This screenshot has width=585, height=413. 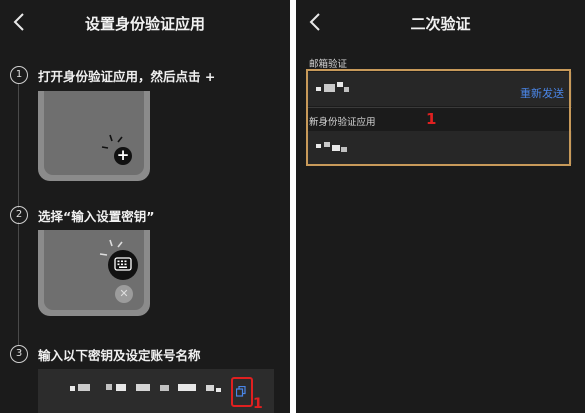 What do you see at coordinates (19, 354) in the screenshot?
I see `step-number: 3` at bounding box center [19, 354].